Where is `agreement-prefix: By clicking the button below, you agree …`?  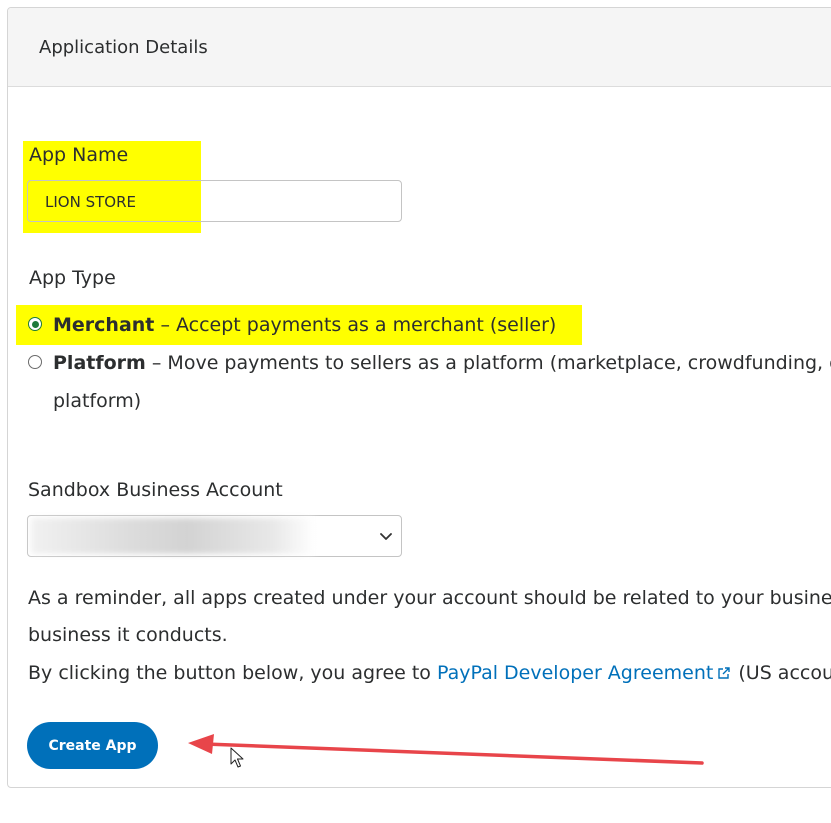
agreement-prefix: By clicking the button below, you agree … is located at coordinates (229, 673).